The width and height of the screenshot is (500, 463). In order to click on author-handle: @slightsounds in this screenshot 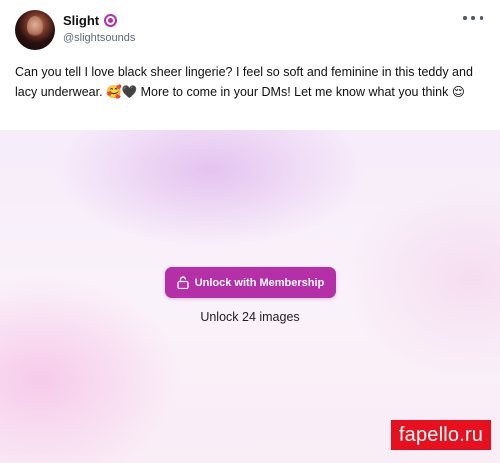, I will do `click(99, 38)`.